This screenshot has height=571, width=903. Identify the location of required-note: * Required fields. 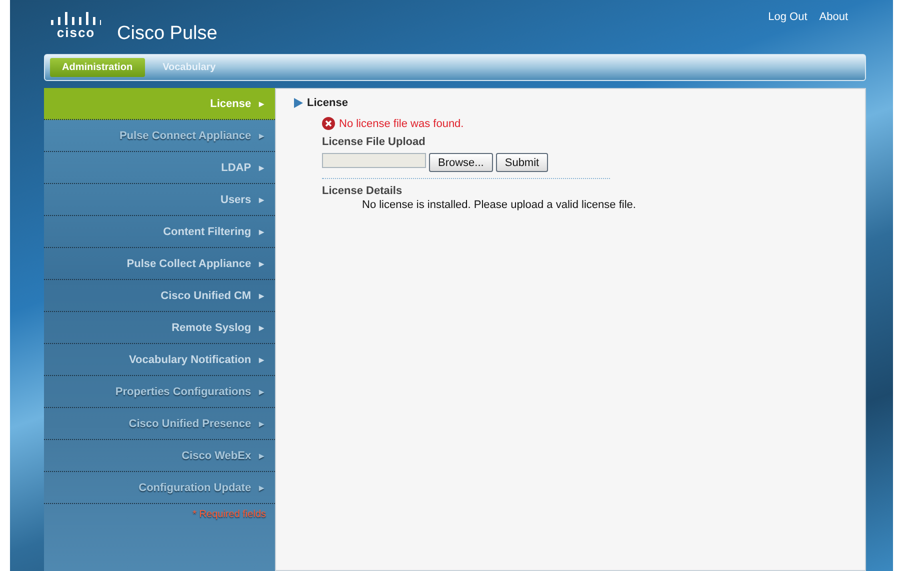
(229, 514).